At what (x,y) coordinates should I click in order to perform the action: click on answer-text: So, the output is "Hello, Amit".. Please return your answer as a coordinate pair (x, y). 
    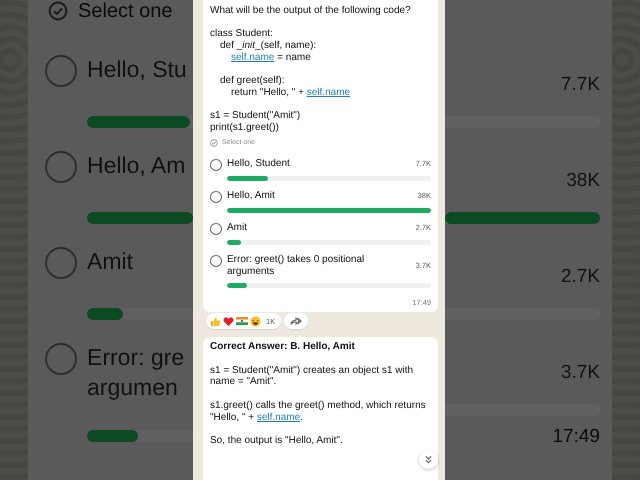
    Looking at the image, I should click on (277, 440).